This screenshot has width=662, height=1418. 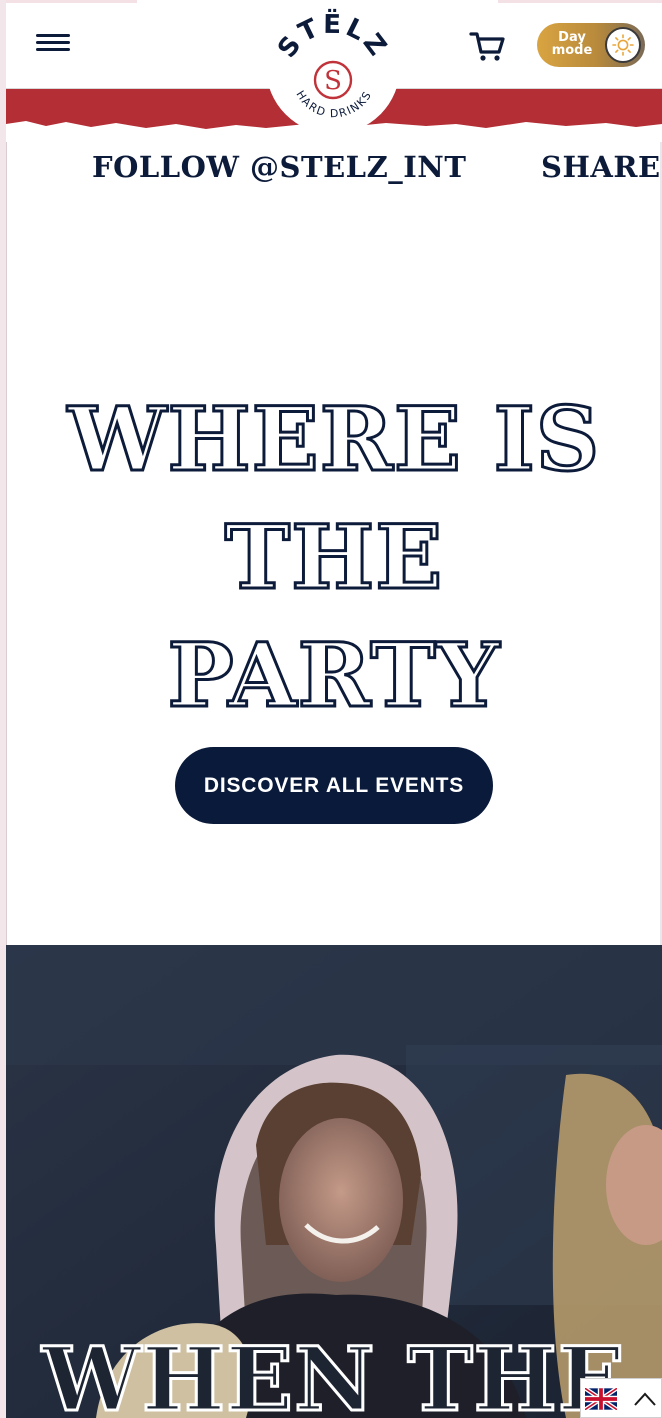 I want to click on social-marquee: FOLLOW @STELZ_INT SHARE YO, so click(x=334, y=170).